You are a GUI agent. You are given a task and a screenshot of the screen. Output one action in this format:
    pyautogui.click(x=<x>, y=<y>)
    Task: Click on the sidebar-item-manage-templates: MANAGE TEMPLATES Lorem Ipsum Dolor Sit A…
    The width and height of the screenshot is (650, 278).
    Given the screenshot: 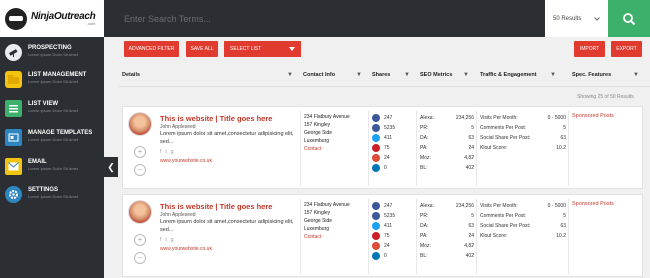 What is the action you would take?
    pyautogui.click(x=52, y=138)
    